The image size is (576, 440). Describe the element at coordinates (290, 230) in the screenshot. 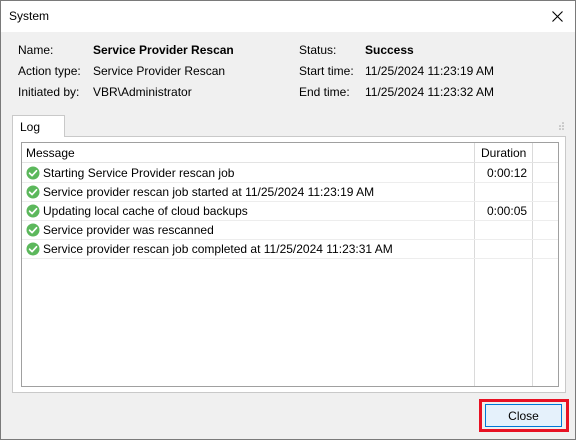

I see `log-row: Service provider was rescanned` at that location.